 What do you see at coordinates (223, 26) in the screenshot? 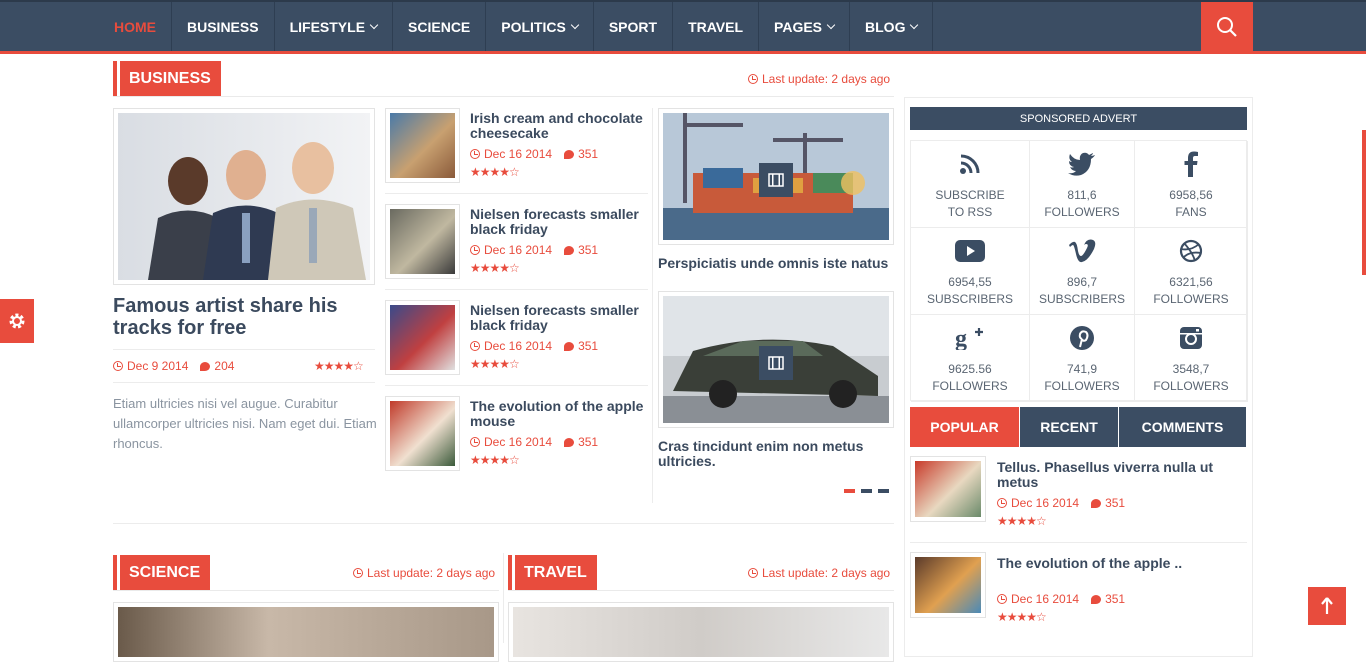
I see `nav-item-business: BUSINESS` at bounding box center [223, 26].